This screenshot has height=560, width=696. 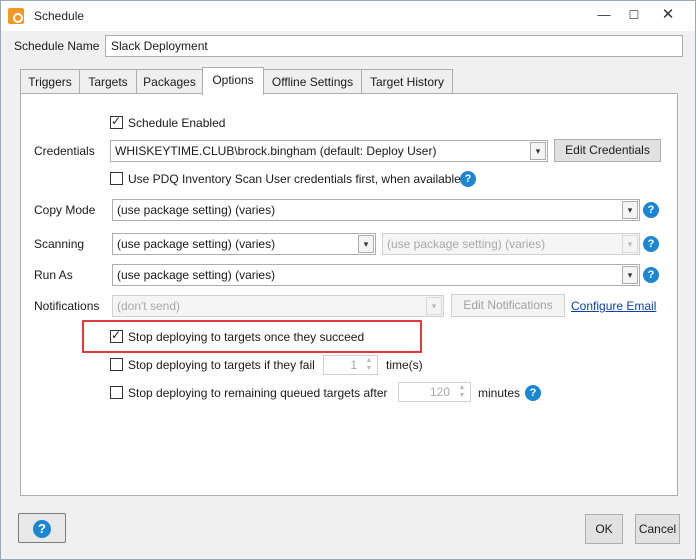 What do you see at coordinates (613, 306) in the screenshot?
I see `configure-email-link: Configure Email` at bounding box center [613, 306].